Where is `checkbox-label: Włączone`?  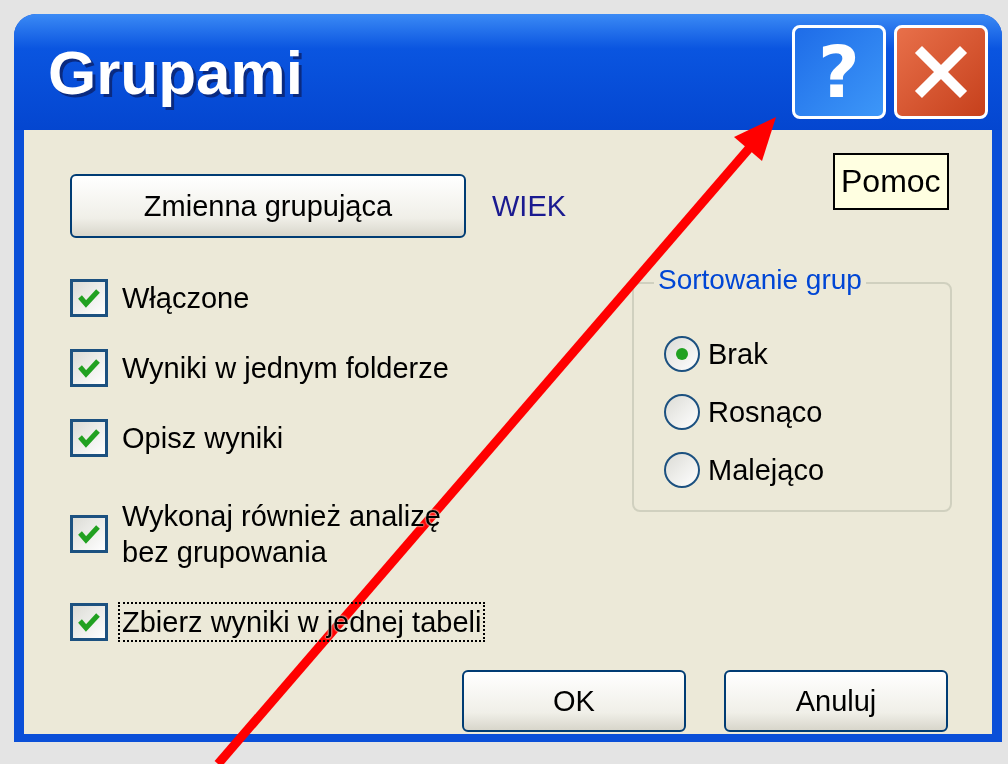
checkbox-label: Włączone is located at coordinates (186, 298).